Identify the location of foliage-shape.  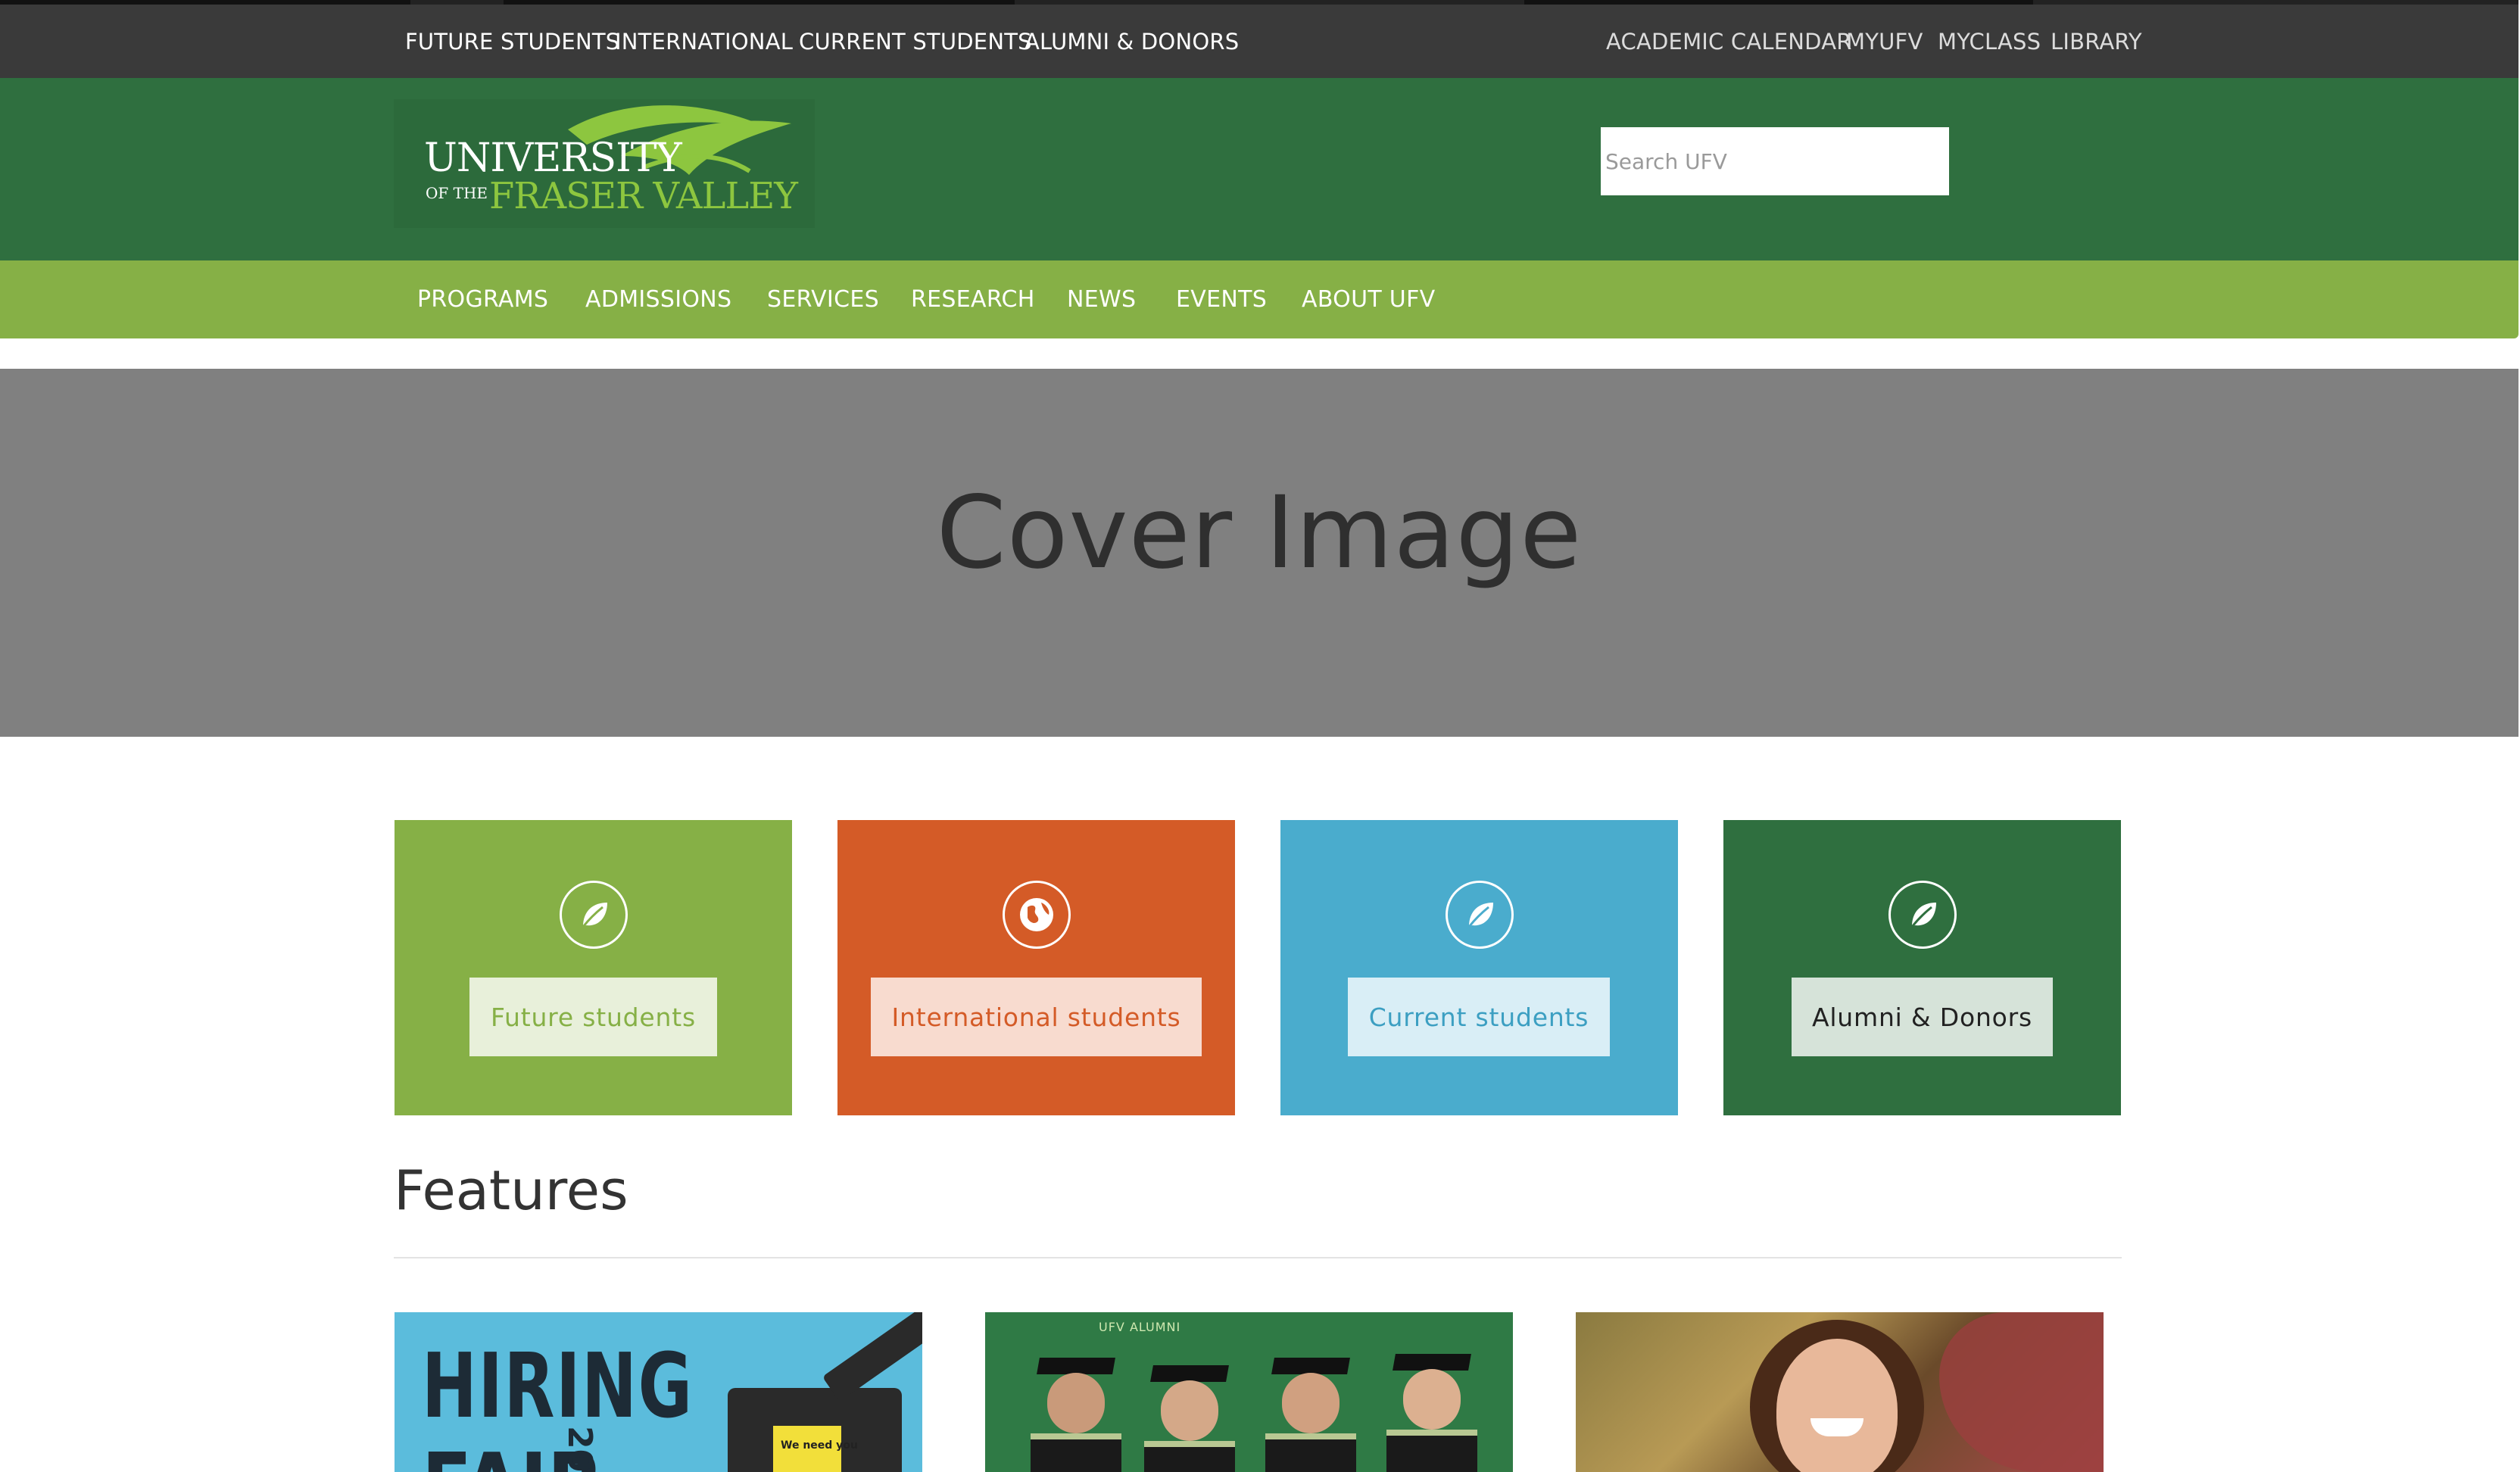
(2021, 1392).